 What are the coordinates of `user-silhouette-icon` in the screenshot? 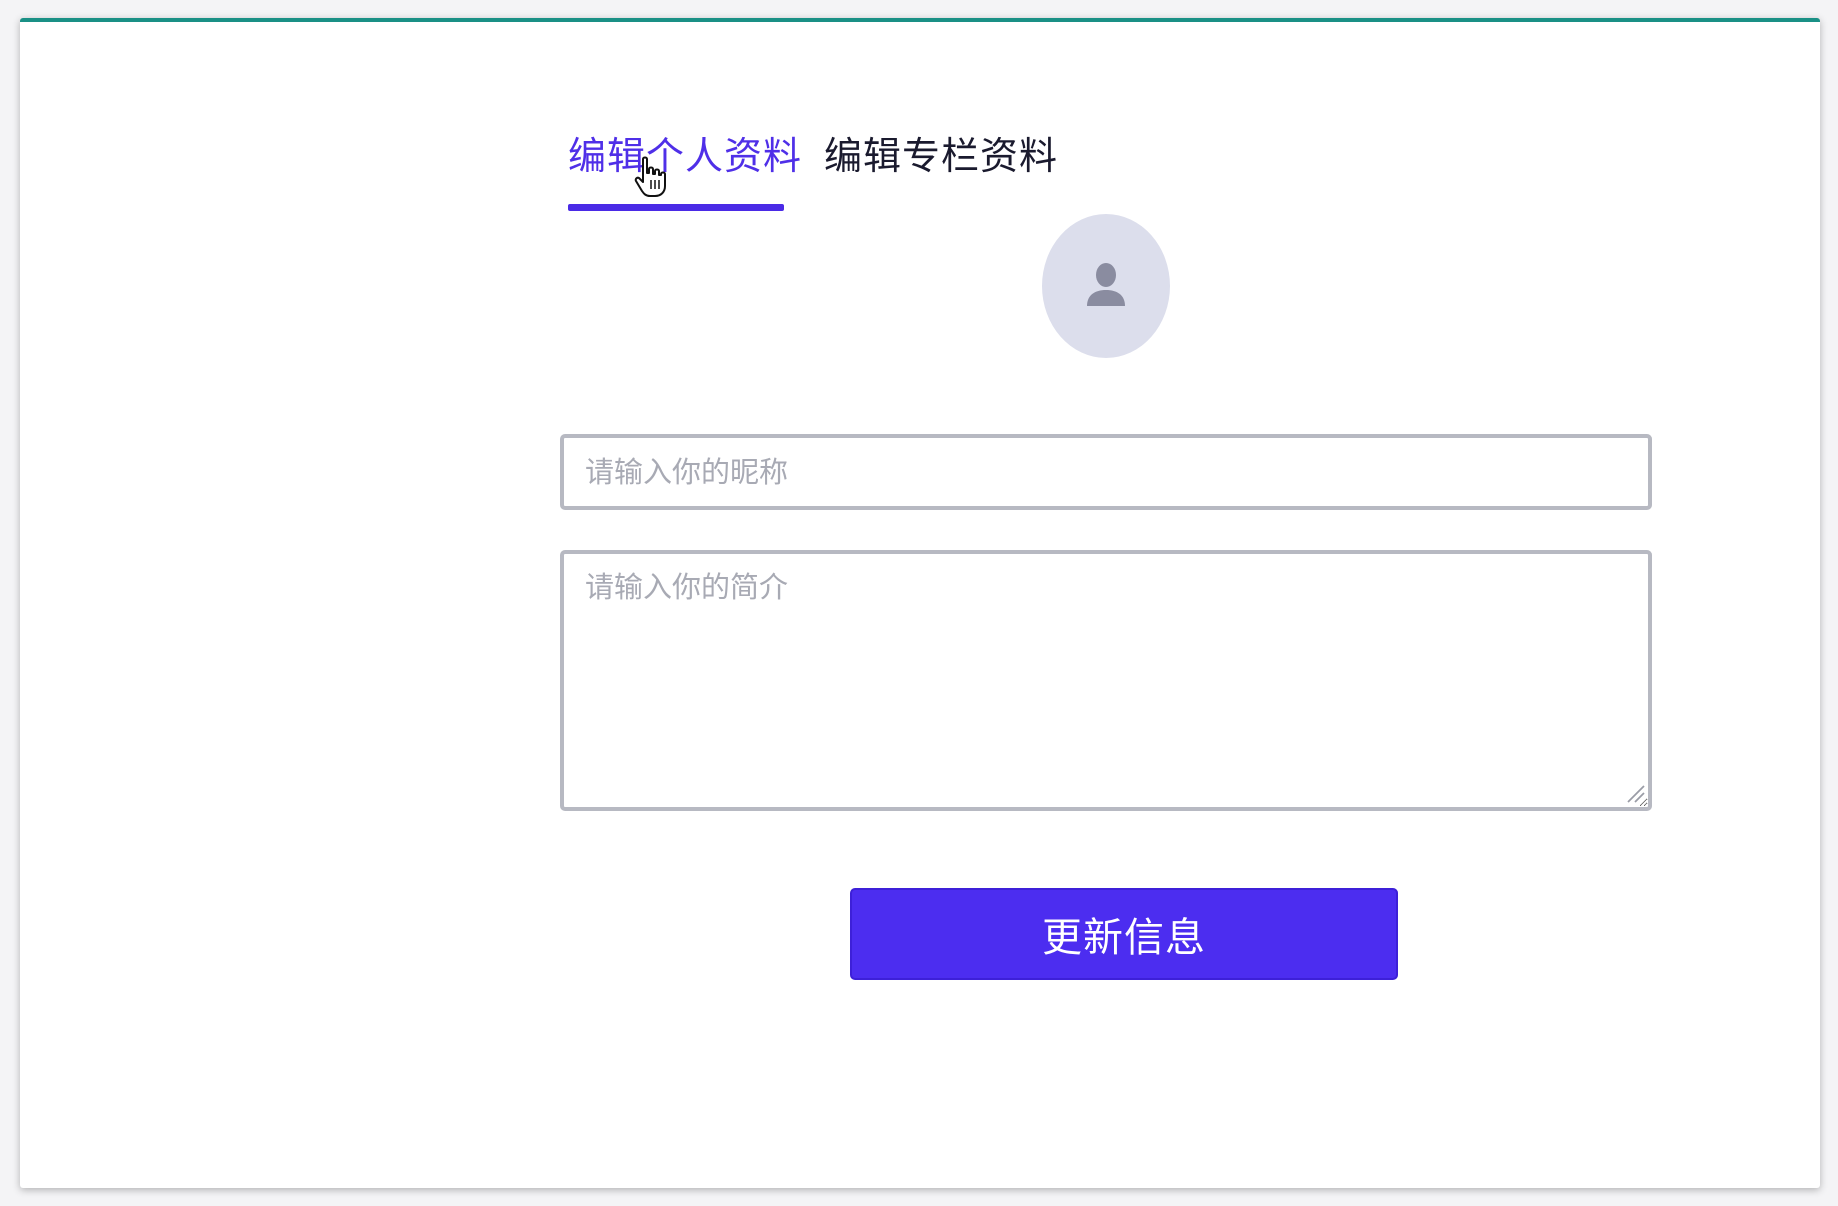 It's located at (1106, 284).